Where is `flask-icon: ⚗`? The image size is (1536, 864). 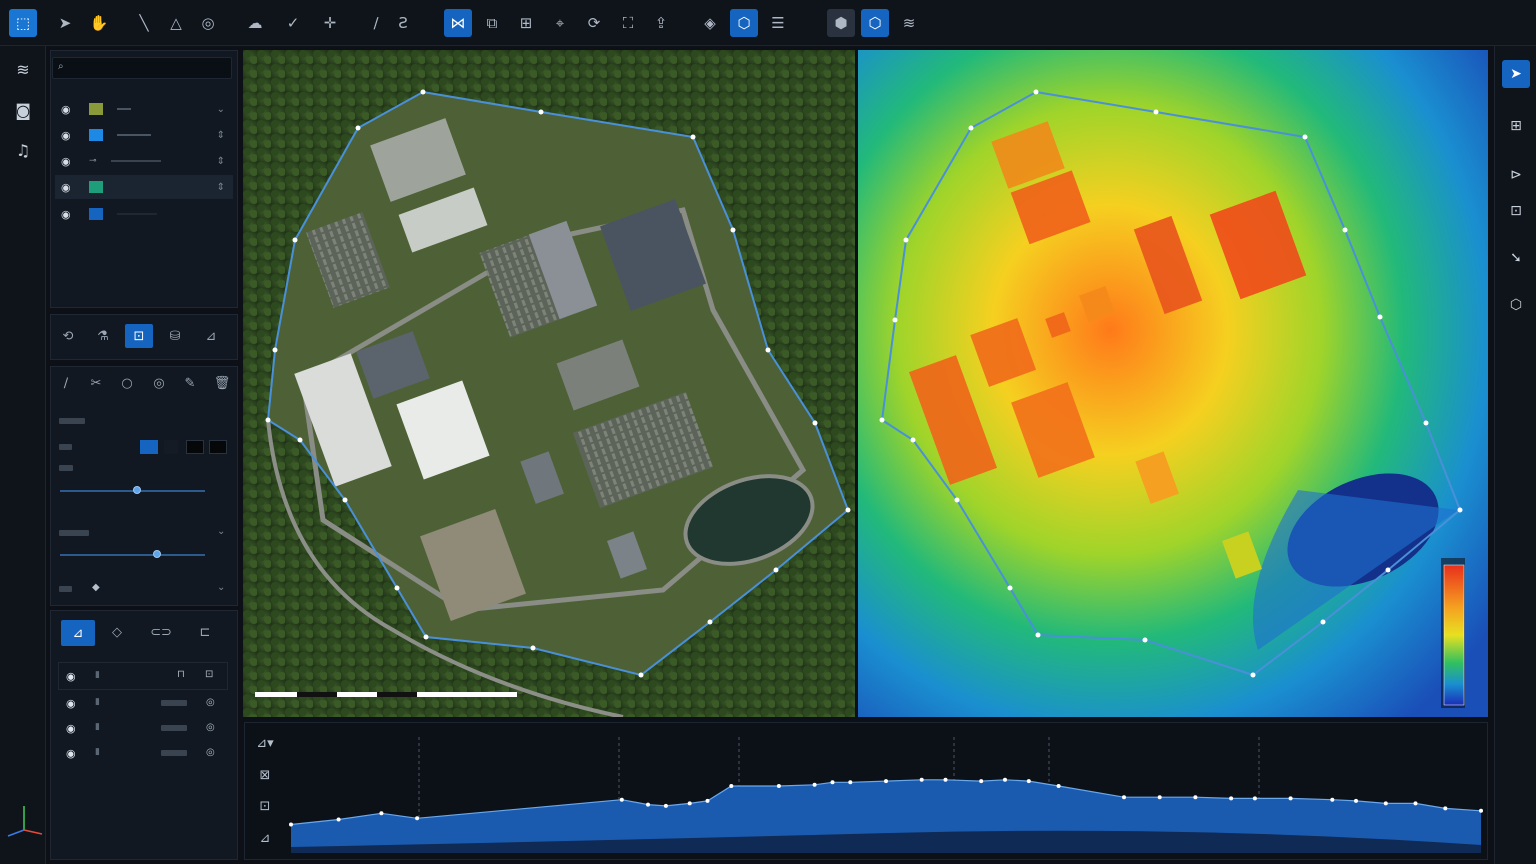 flask-icon: ⚗ is located at coordinates (103, 336).